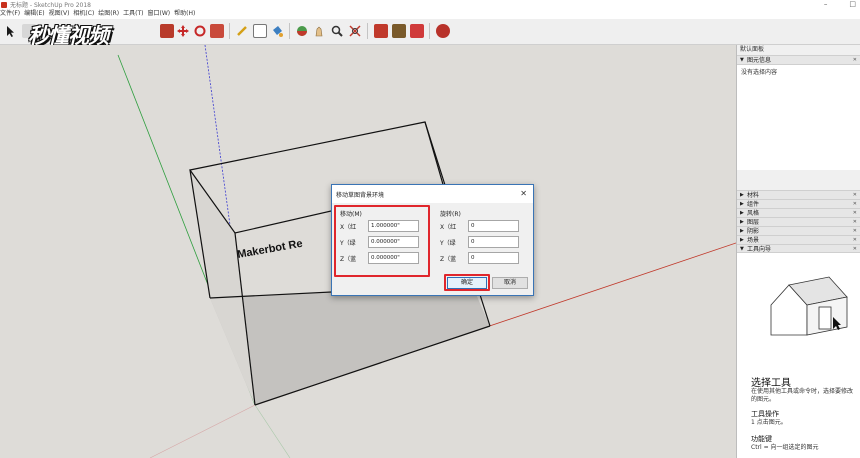 Image resolution: width=860 pixels, height=458 pixels. Describe the element at coordinates (450, 214) in the screenshot. I see `rotate-group-label: 旋转(R)` at that location.